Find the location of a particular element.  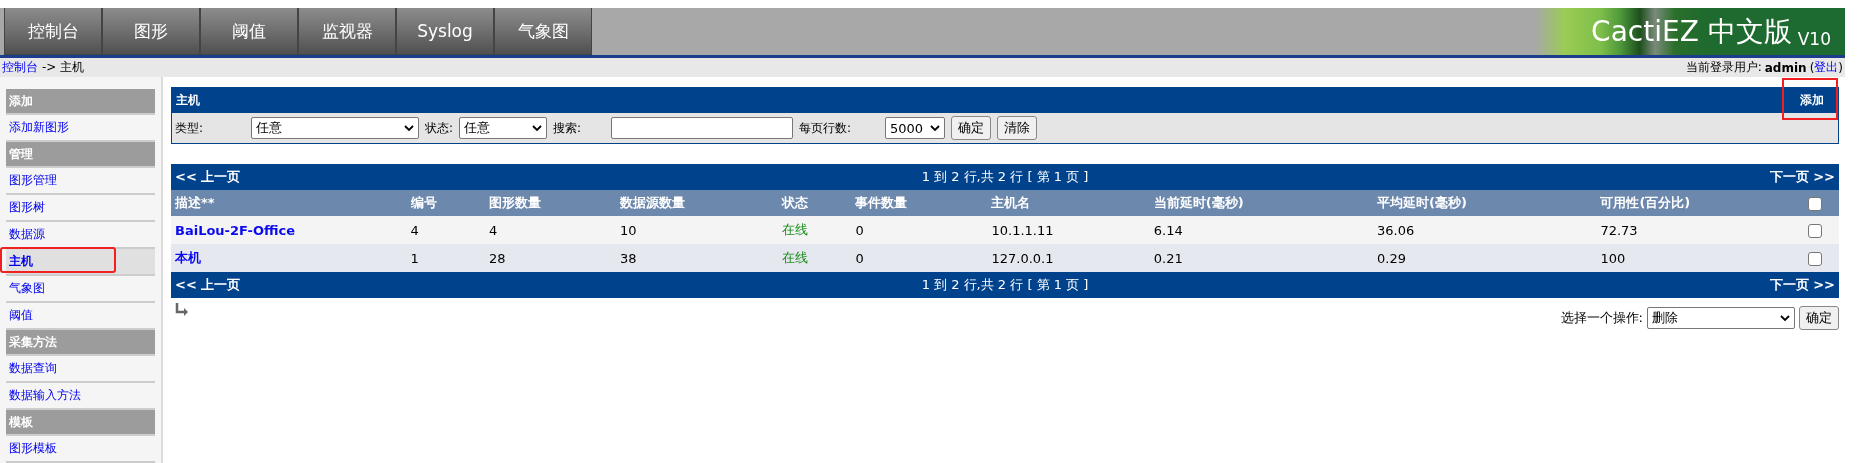

nav-tab: 控制台 is located at coordinates (53, 31).